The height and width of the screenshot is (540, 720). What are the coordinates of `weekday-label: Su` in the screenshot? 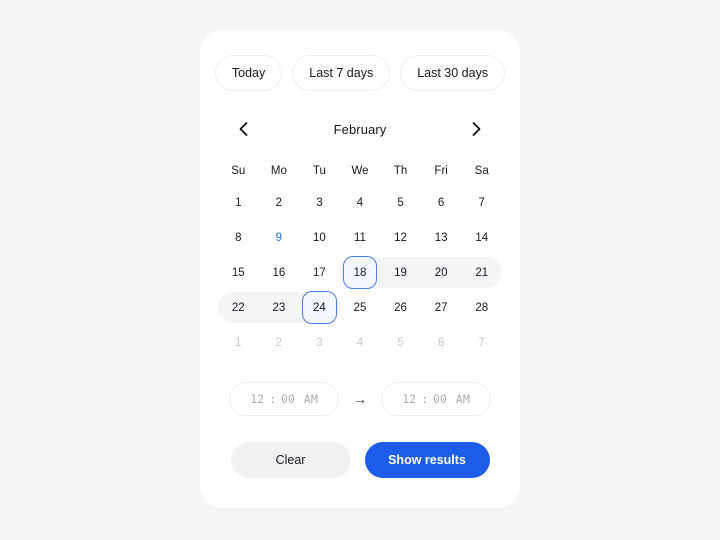 It's located at (238, 171).